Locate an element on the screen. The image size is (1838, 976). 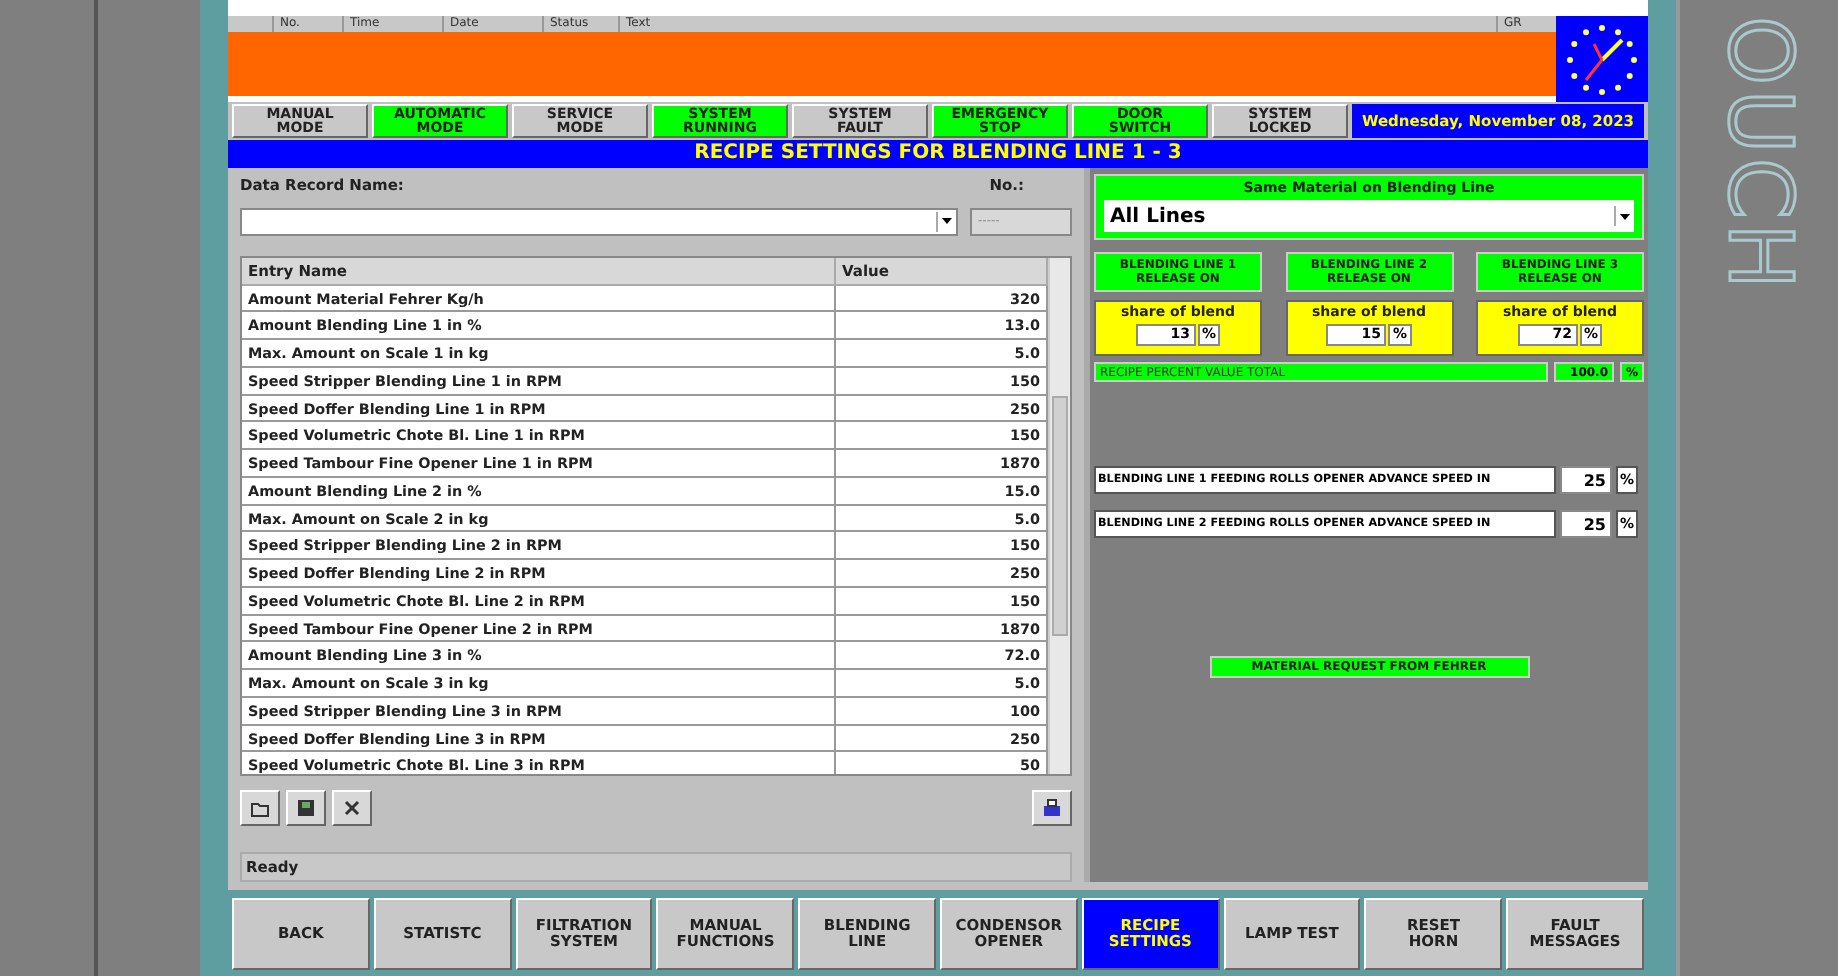
print-button is located at coordinates (1052, 808).